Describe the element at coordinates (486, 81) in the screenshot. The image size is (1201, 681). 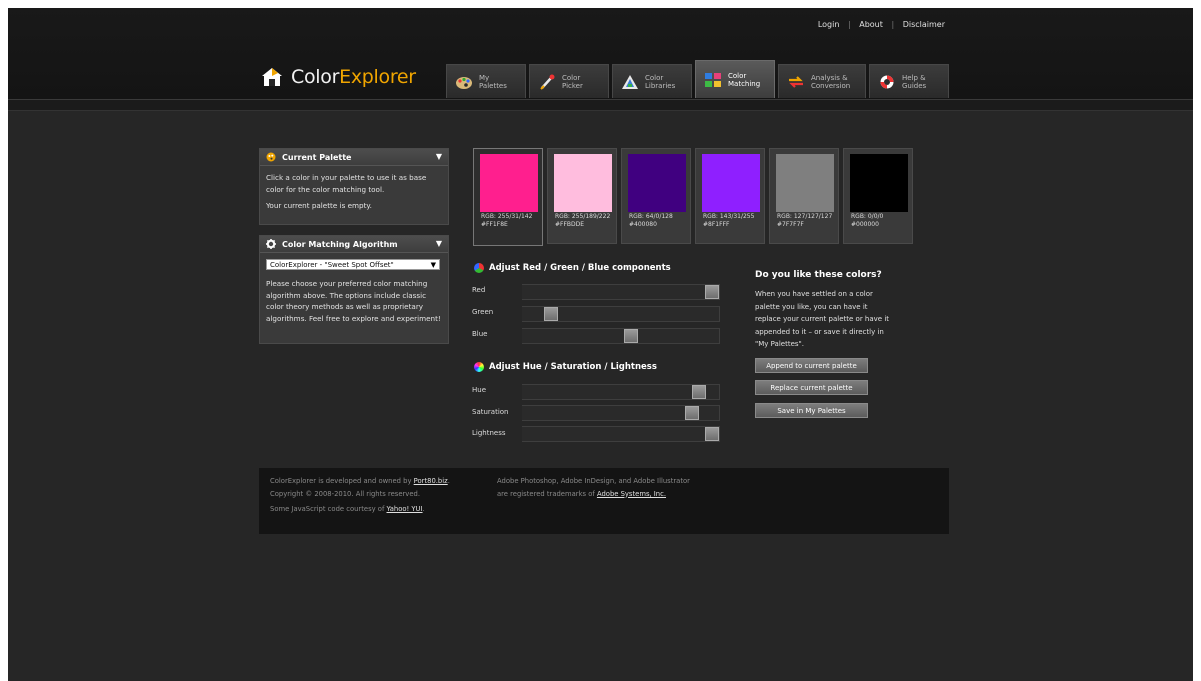
I see `tab-my-palettes: My Palettes` at that location.